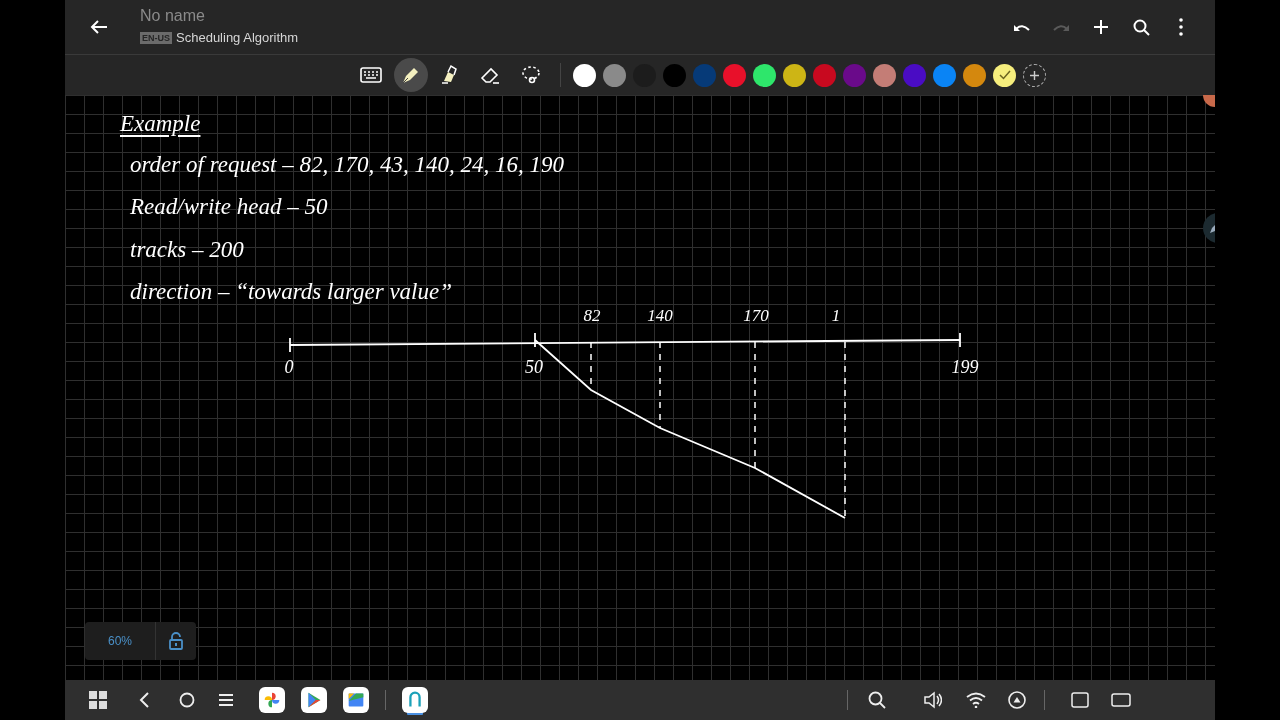  What do you see at coordinates (99, 27) in the screenshot?
I see `back-icon` at bounding box center [99, 27].